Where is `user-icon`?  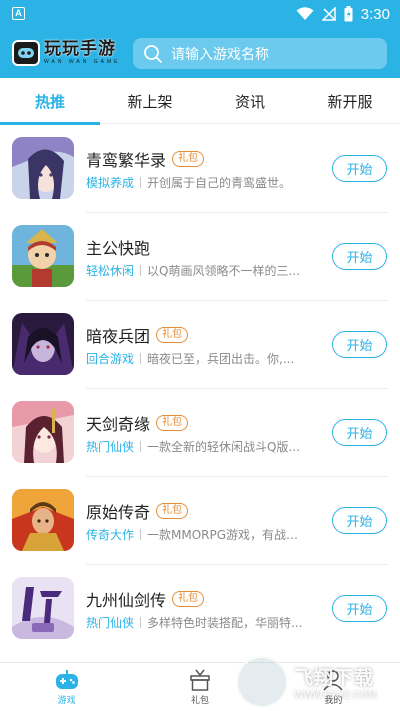
user-icon is located at coordinates (333, 679).